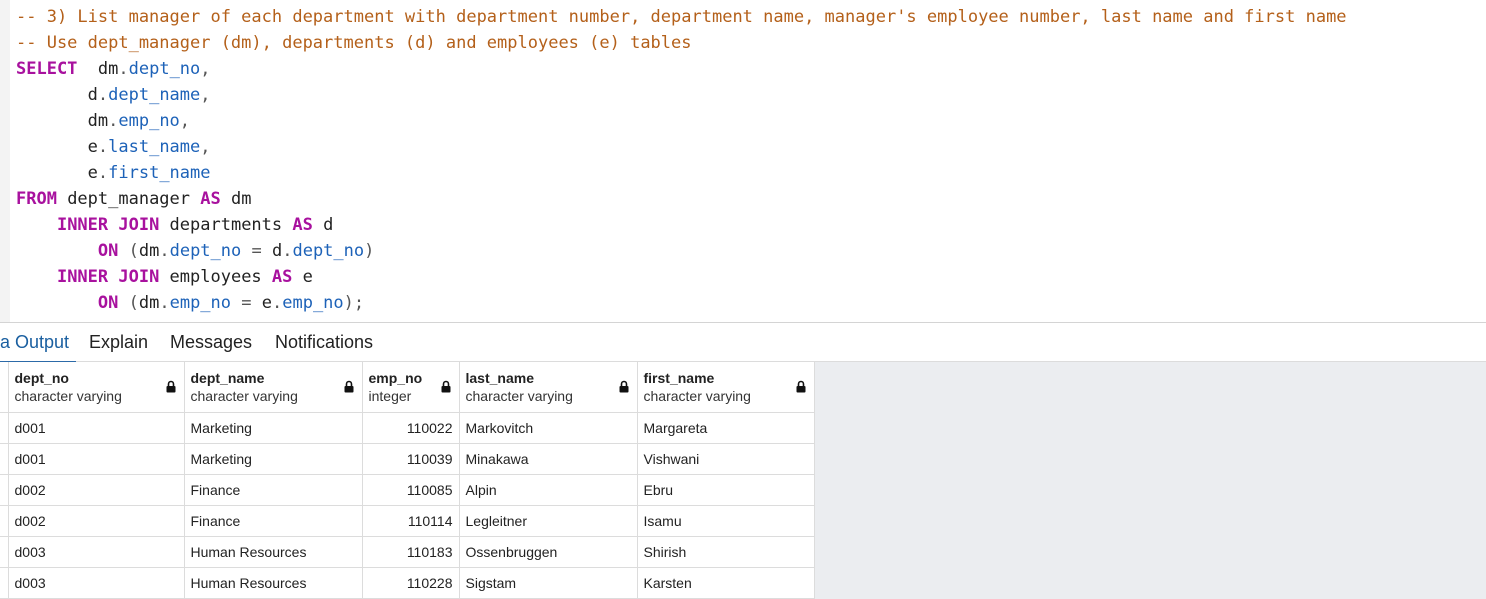 The width and height of the screenshot is (1486, 599). What do you see at coordinates (128, 303) in the screenshot?
I see `code-token: (` at bounding box center [128, 303].